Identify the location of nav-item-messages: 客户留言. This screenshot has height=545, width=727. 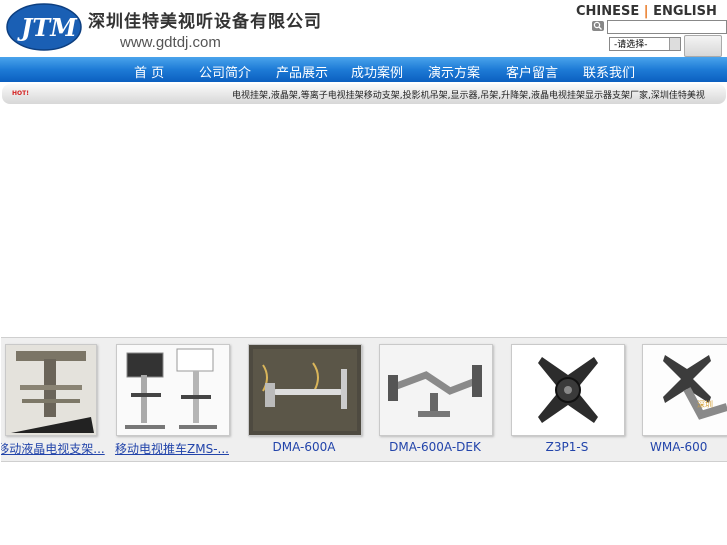
(532, 71).